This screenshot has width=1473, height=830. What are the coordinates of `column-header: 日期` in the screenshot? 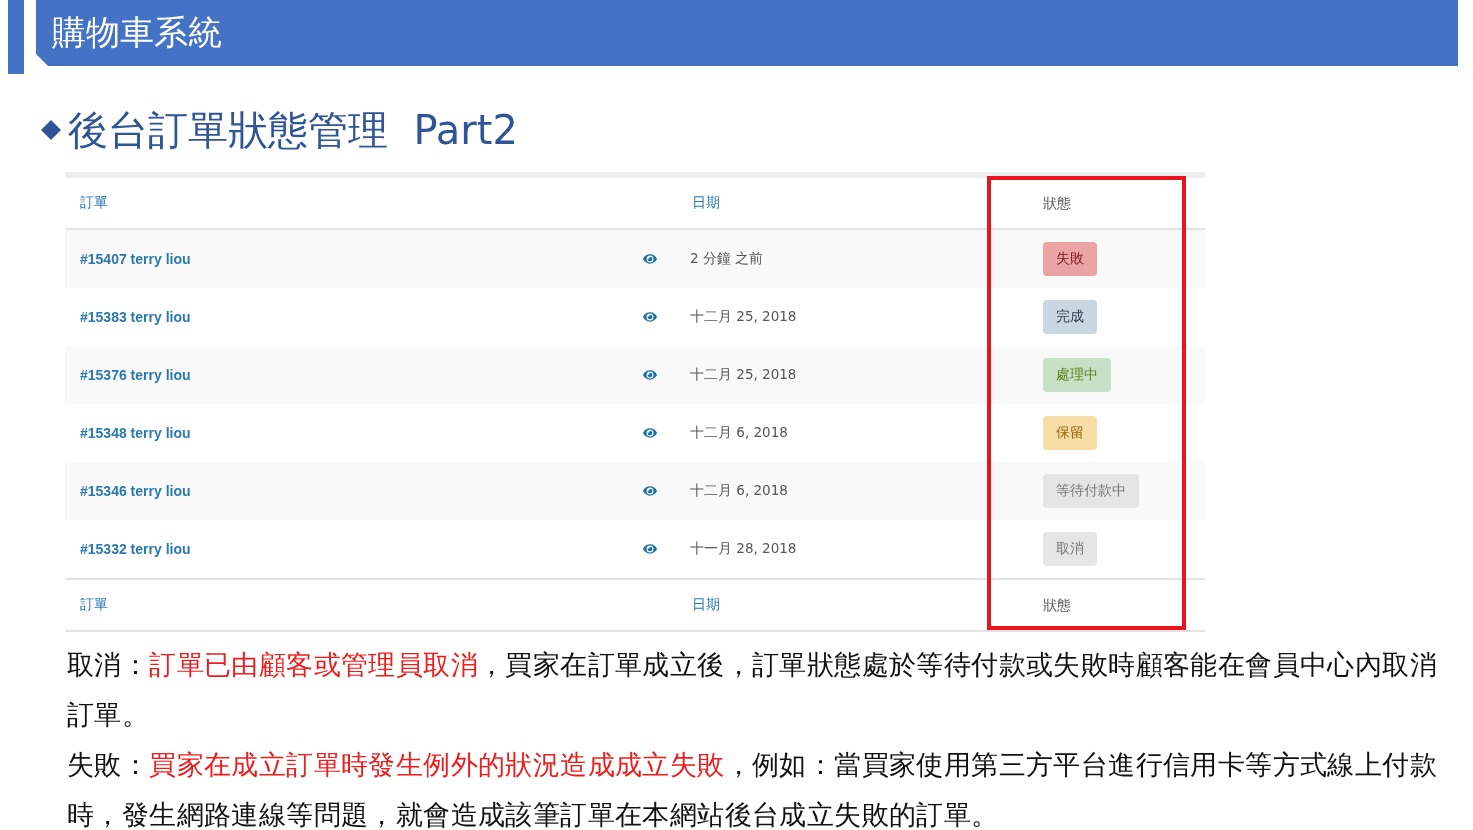 It's located at (834, 203).